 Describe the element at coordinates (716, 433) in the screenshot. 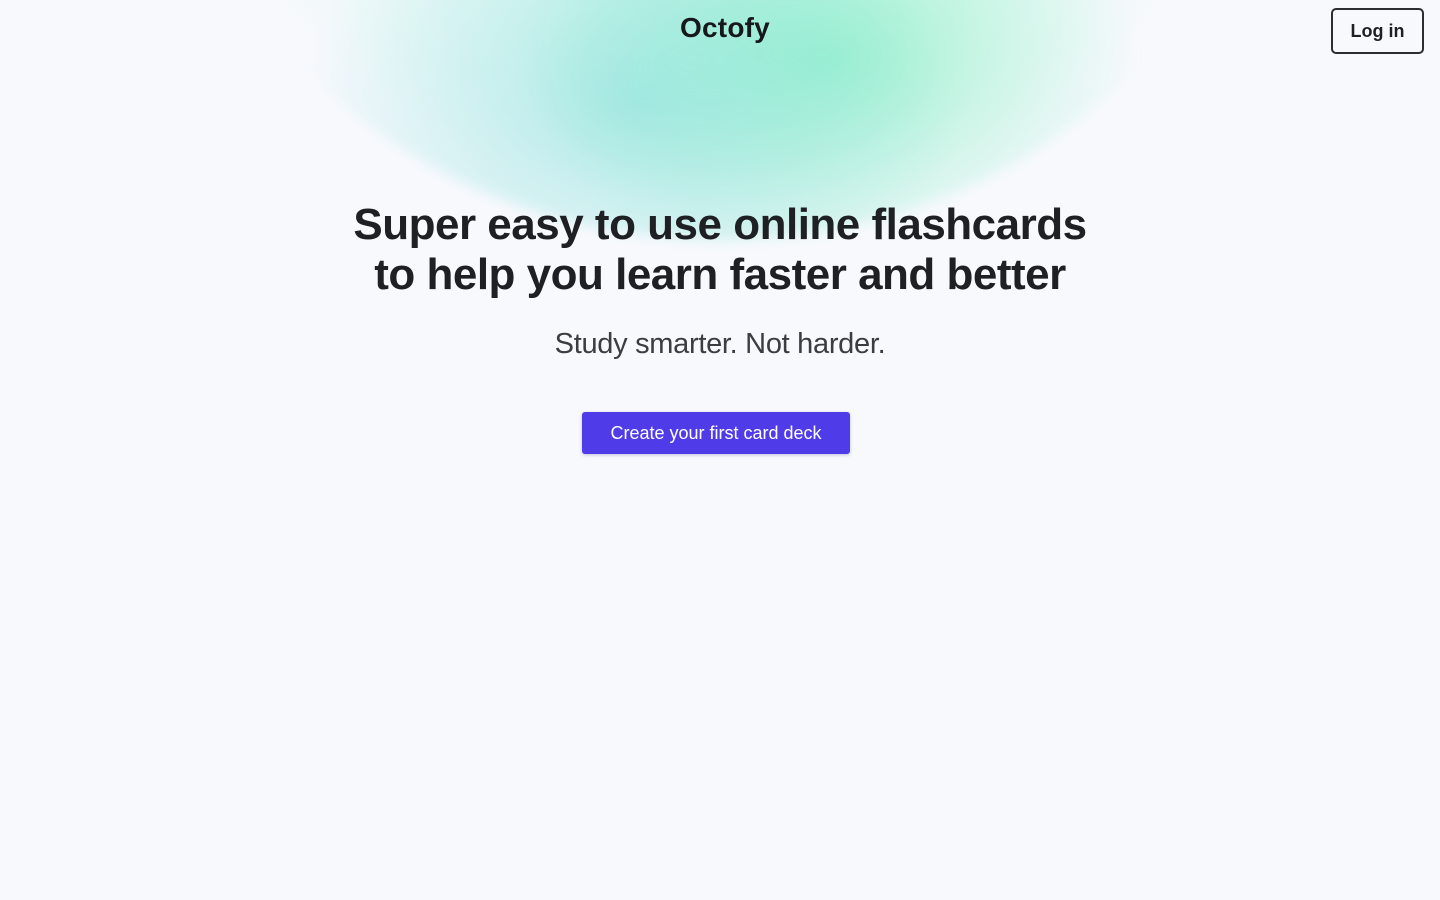

I see `create-deck-button: Create your first card deck` at that location.